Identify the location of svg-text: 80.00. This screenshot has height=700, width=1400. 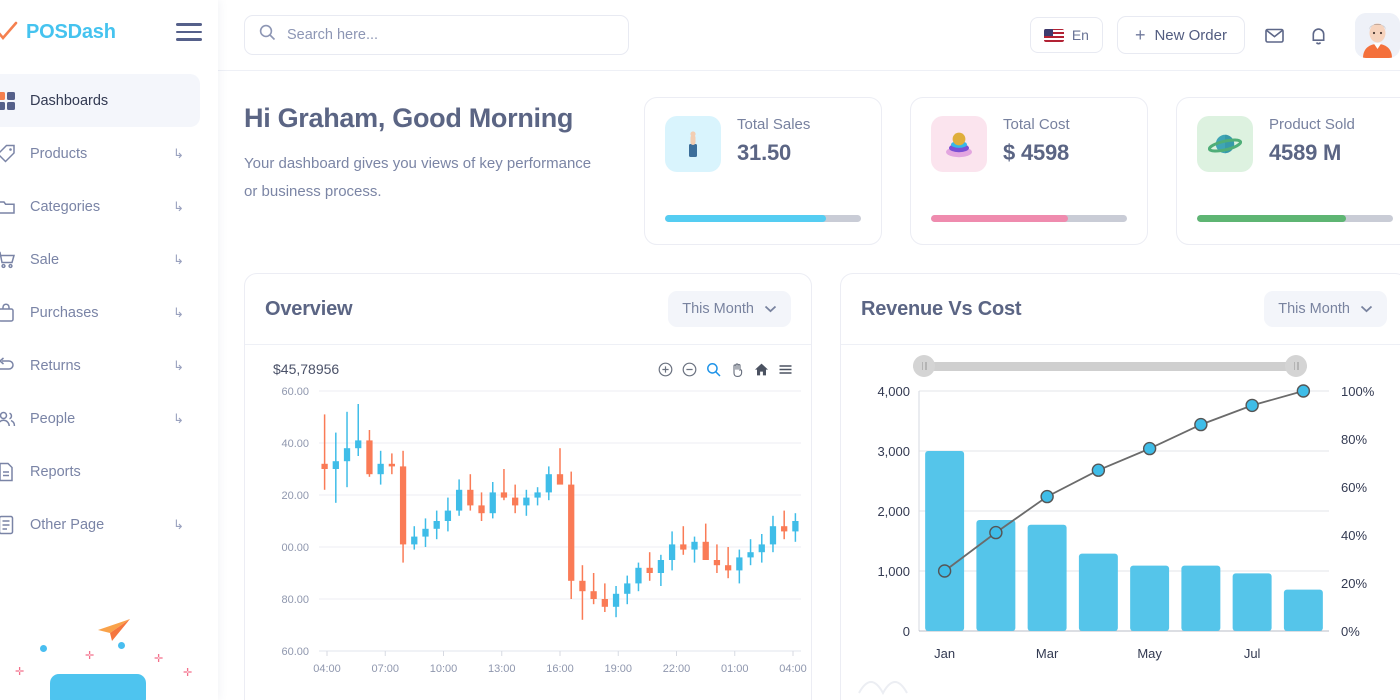
(295, 600).